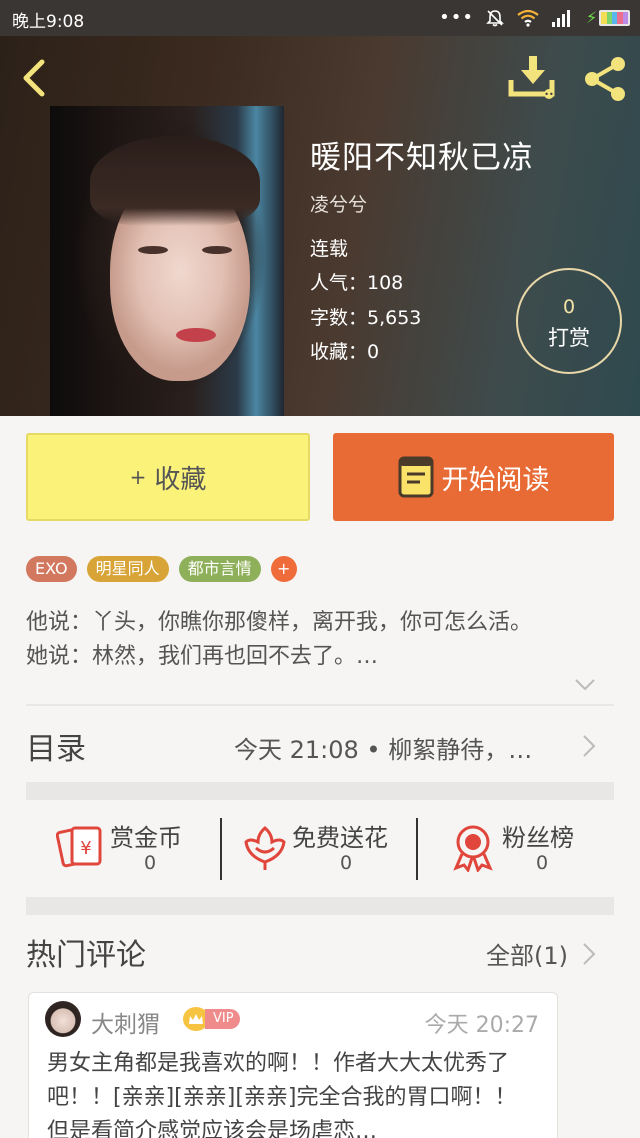 The height and width of the screenshot is (1138, 640). I want to click on share-icon, so click(605, 79).